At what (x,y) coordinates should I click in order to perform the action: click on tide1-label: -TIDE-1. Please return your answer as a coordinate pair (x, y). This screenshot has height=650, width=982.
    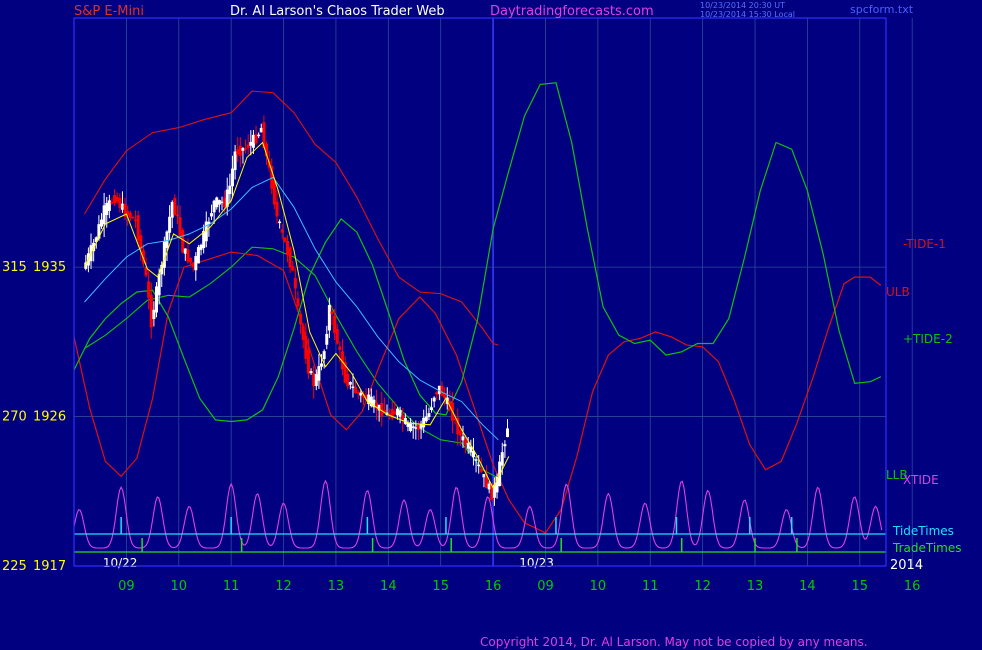
    Looking at the image, I should click on (924, 244).